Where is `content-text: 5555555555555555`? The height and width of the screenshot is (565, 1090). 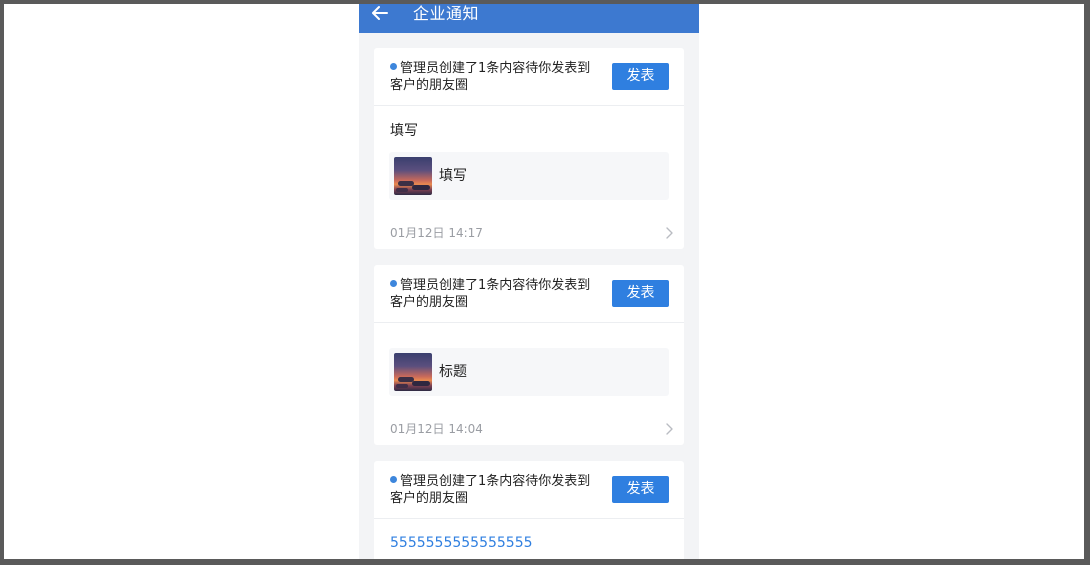
content-text: 5555555555555555 is located at coordinates (461, 543).